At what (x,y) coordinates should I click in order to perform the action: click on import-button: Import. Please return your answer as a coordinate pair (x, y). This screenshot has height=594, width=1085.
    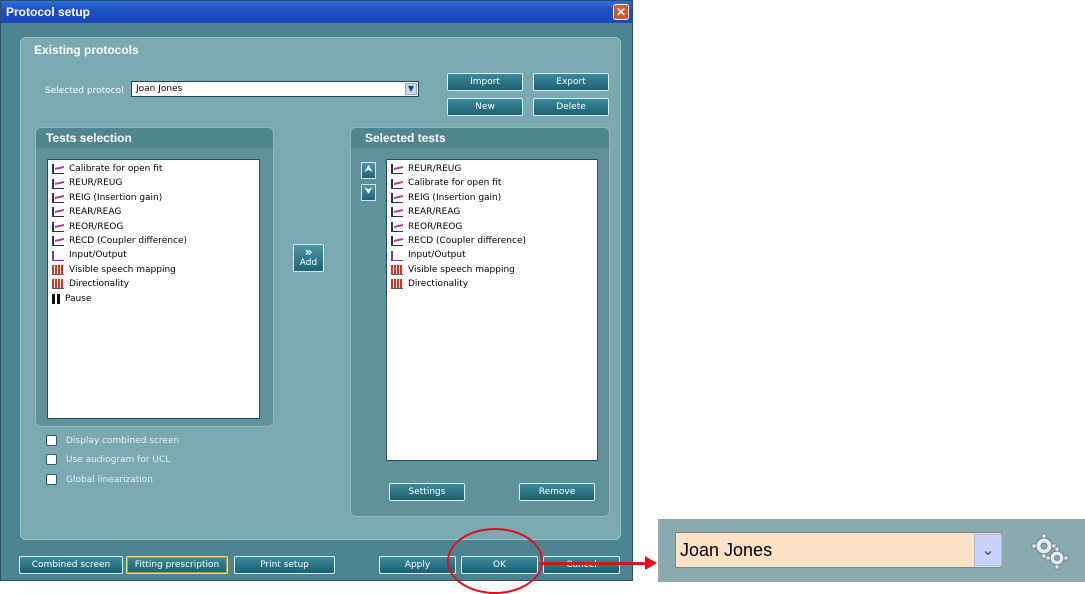
    Looking at the image, I should click on (485, 82).